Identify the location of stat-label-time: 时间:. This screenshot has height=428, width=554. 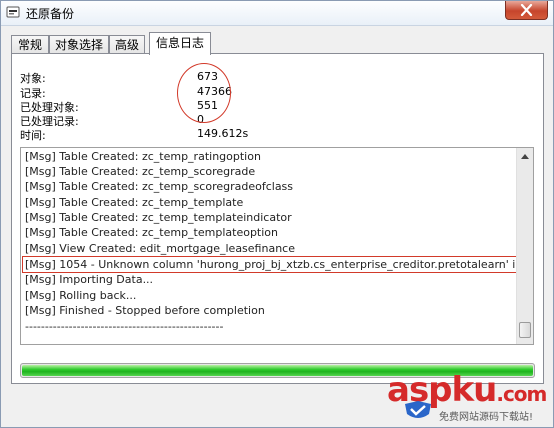
(33, 135).